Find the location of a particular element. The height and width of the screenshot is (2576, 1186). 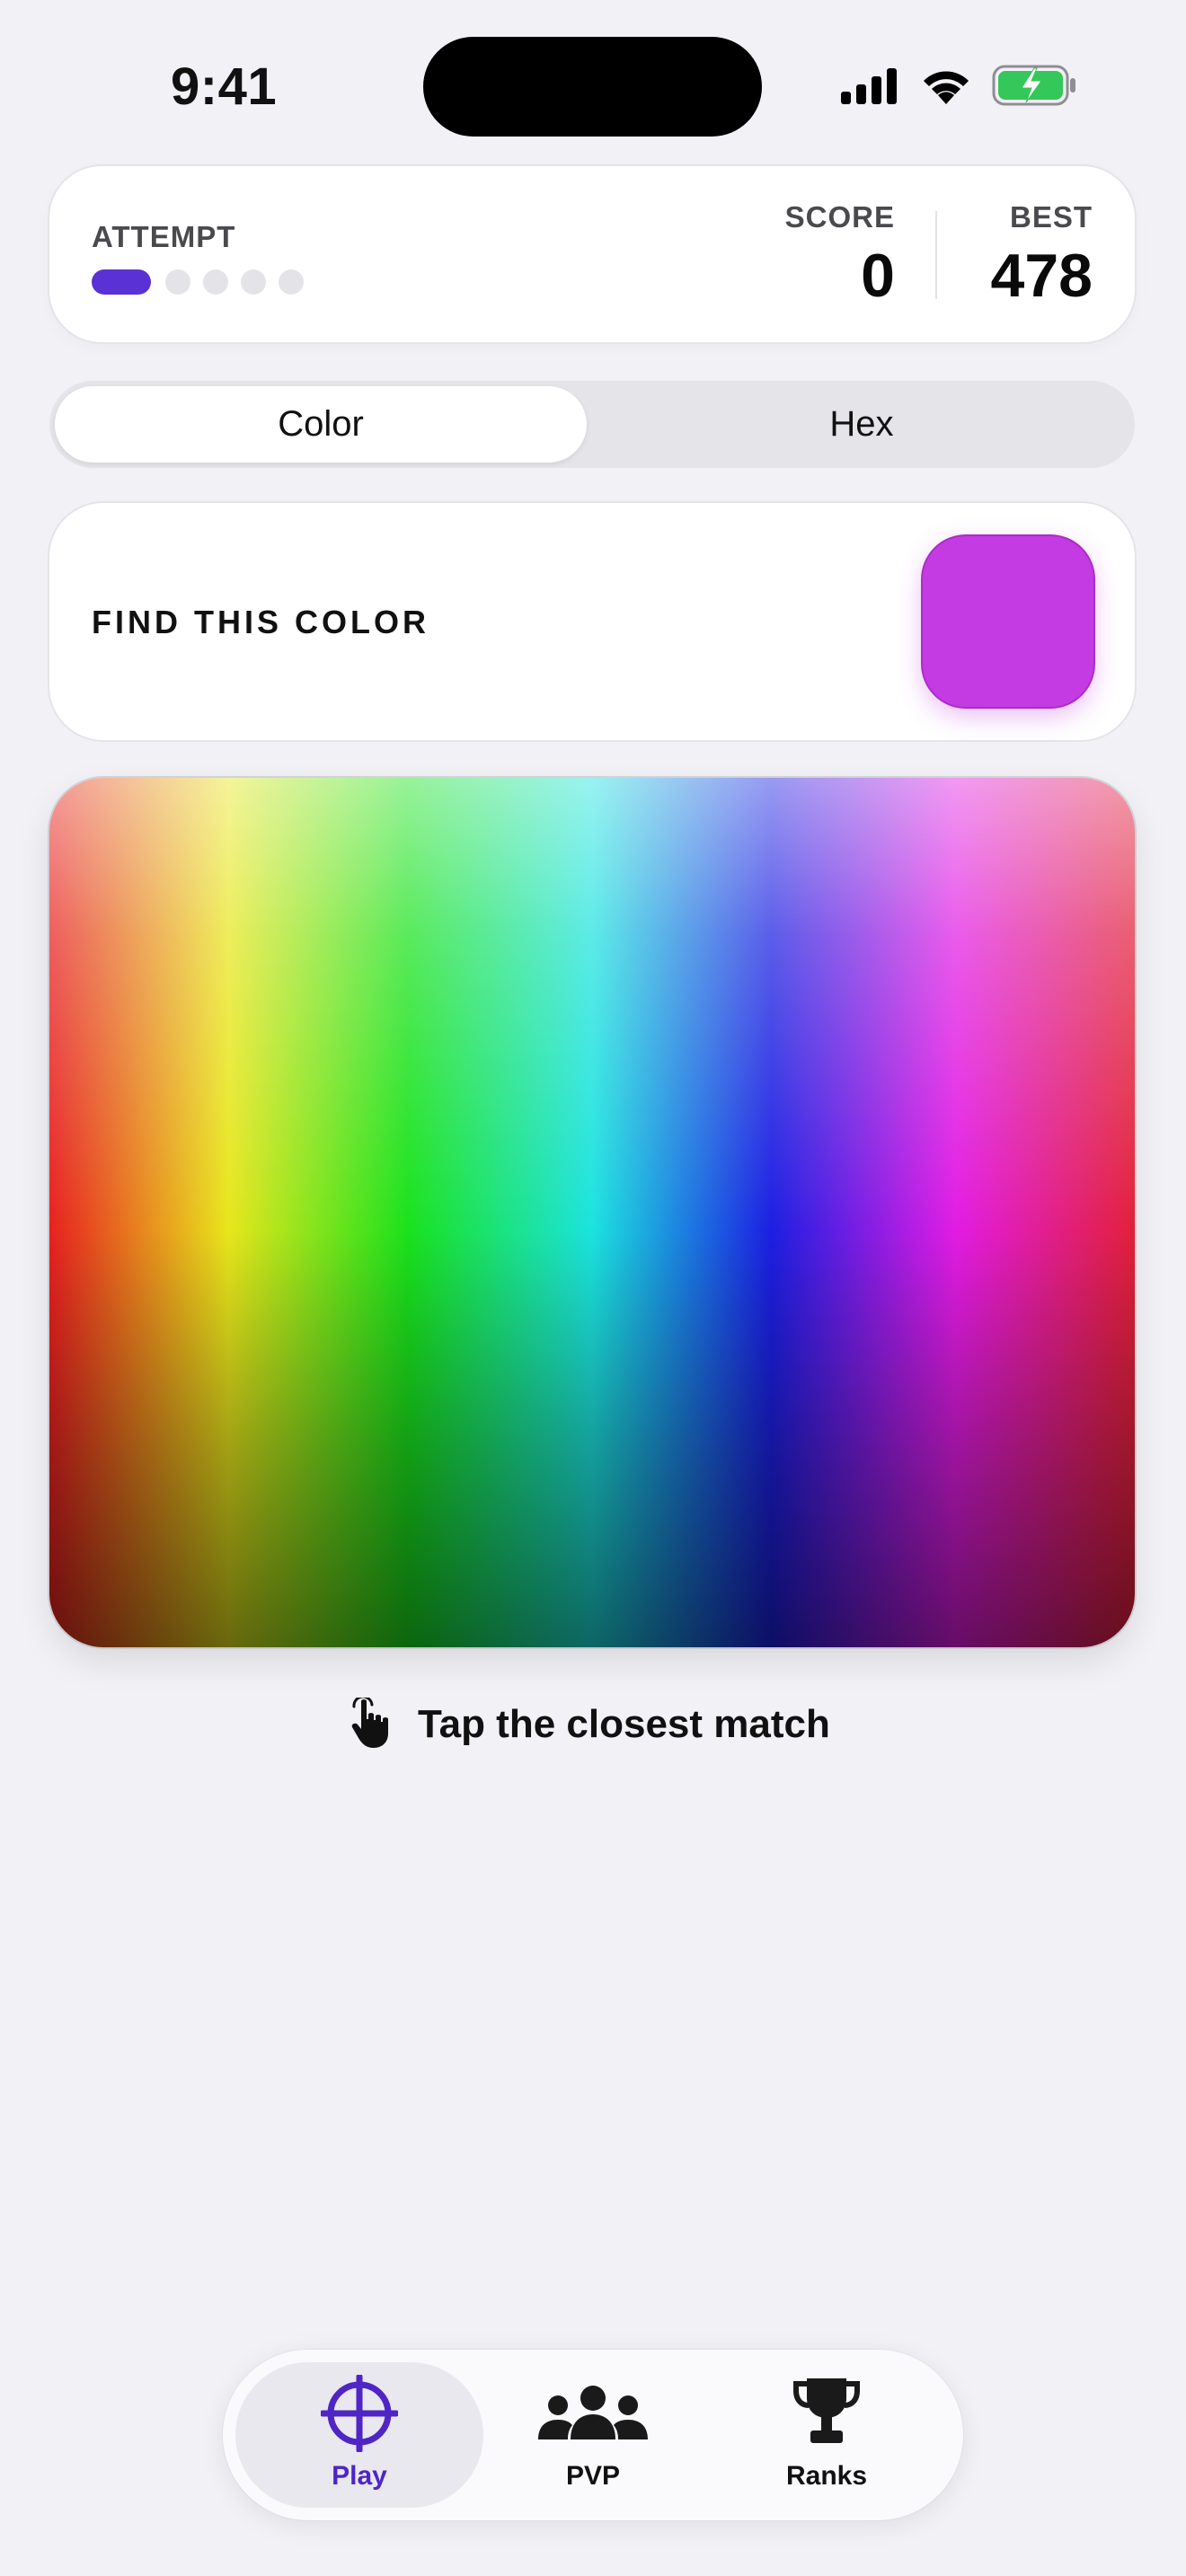

attempt-label: ATTEMPT is located at coordinates (164, 236).